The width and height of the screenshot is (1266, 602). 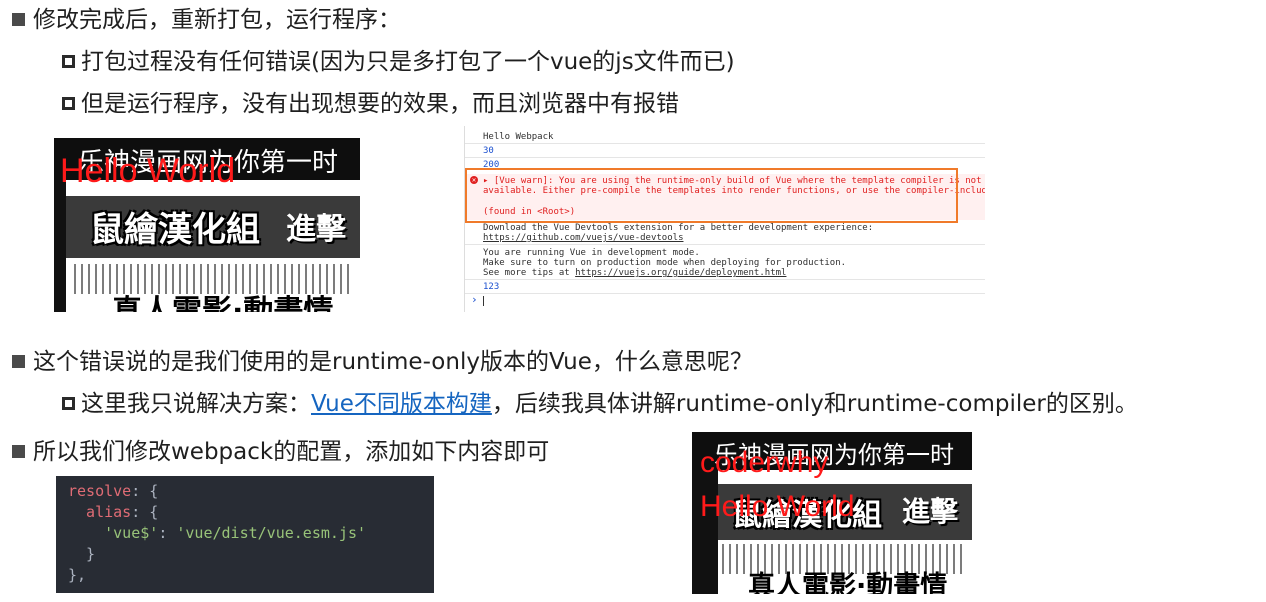 I want to click on code-key: alias, so click(x=100, y=512).